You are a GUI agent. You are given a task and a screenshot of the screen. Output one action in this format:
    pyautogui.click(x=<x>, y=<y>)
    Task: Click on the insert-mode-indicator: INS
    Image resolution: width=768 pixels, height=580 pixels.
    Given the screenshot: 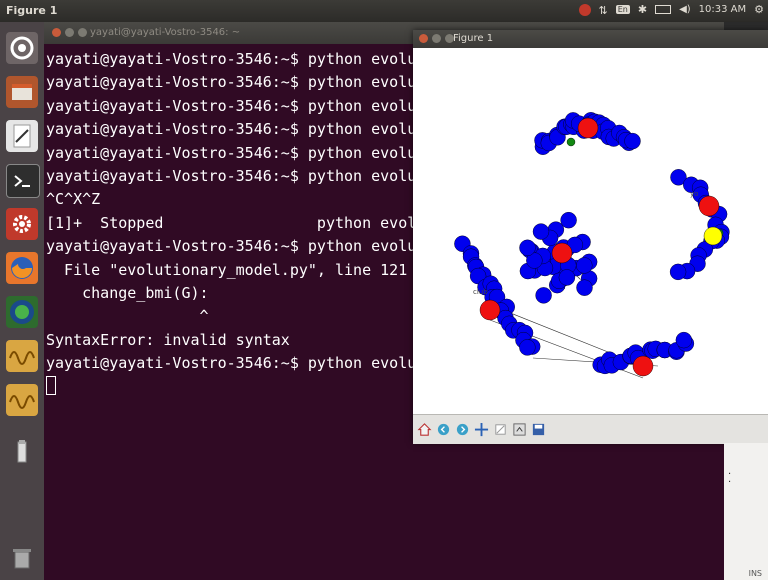 What is the action you would take?
    pyautogui.click(x=755, y=573)
    